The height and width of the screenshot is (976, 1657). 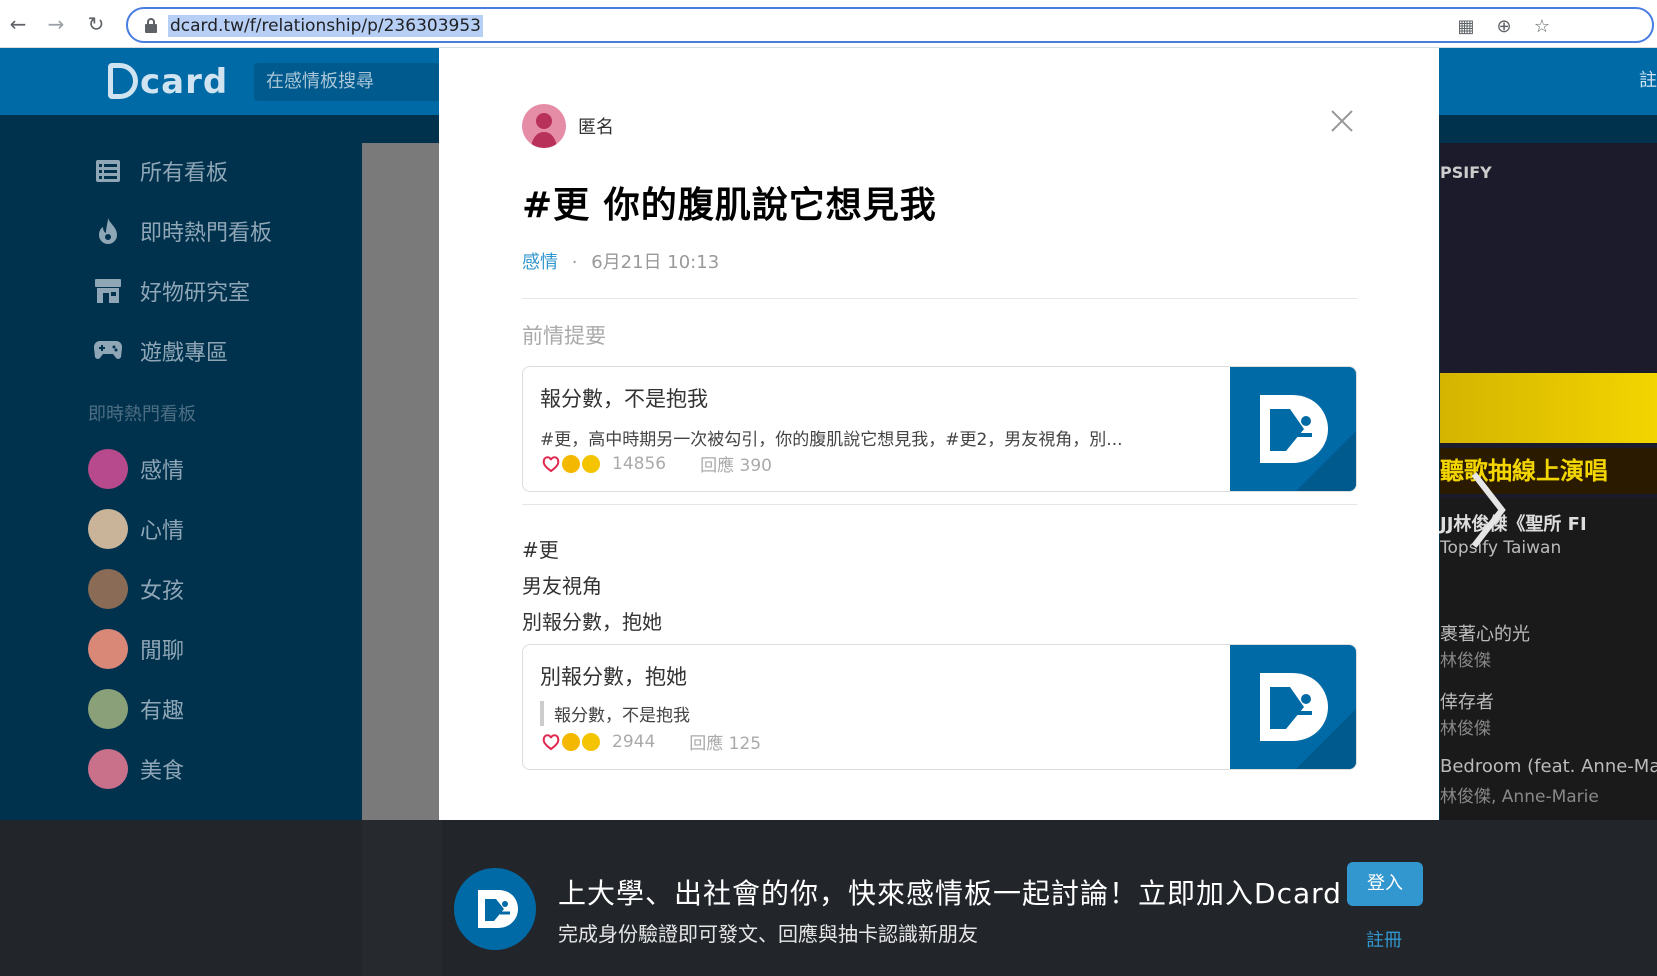 I want to click on chevron-right-icon, so click(x=1488, y=510).